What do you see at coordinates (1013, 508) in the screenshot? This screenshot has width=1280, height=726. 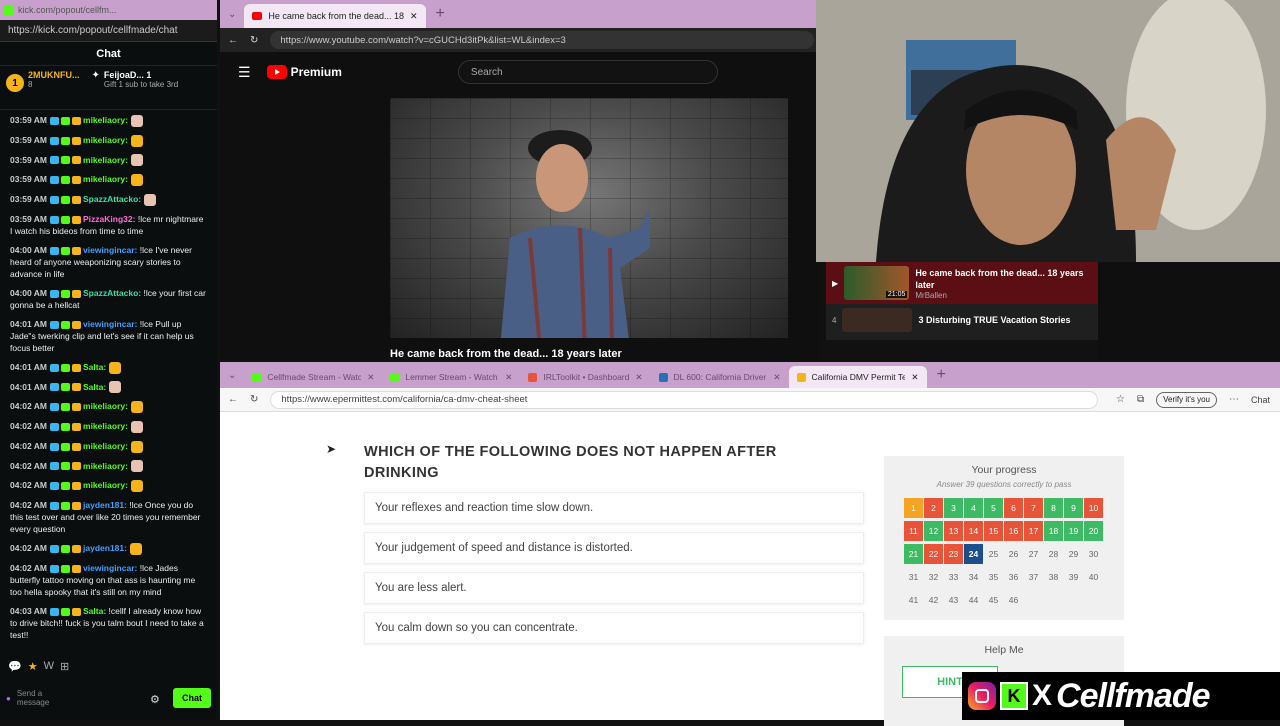 I see `question-number-cell: 6` at bounding box center [1013, 508].